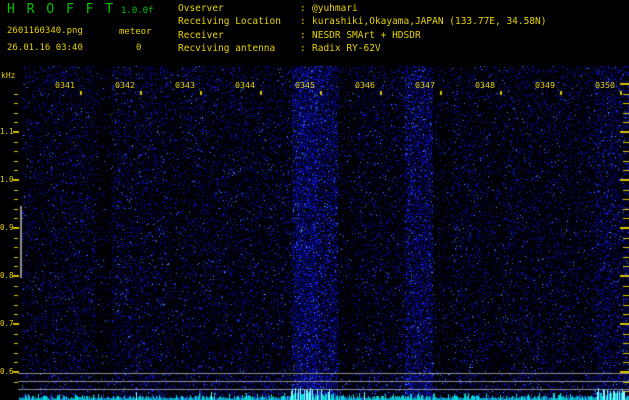 Image resolution: width=629 pixels, height=400 pixels. Describe the element at coordinates (7, 323) in the screenshot. I see `freq-tick-label: 0.7` at that location.